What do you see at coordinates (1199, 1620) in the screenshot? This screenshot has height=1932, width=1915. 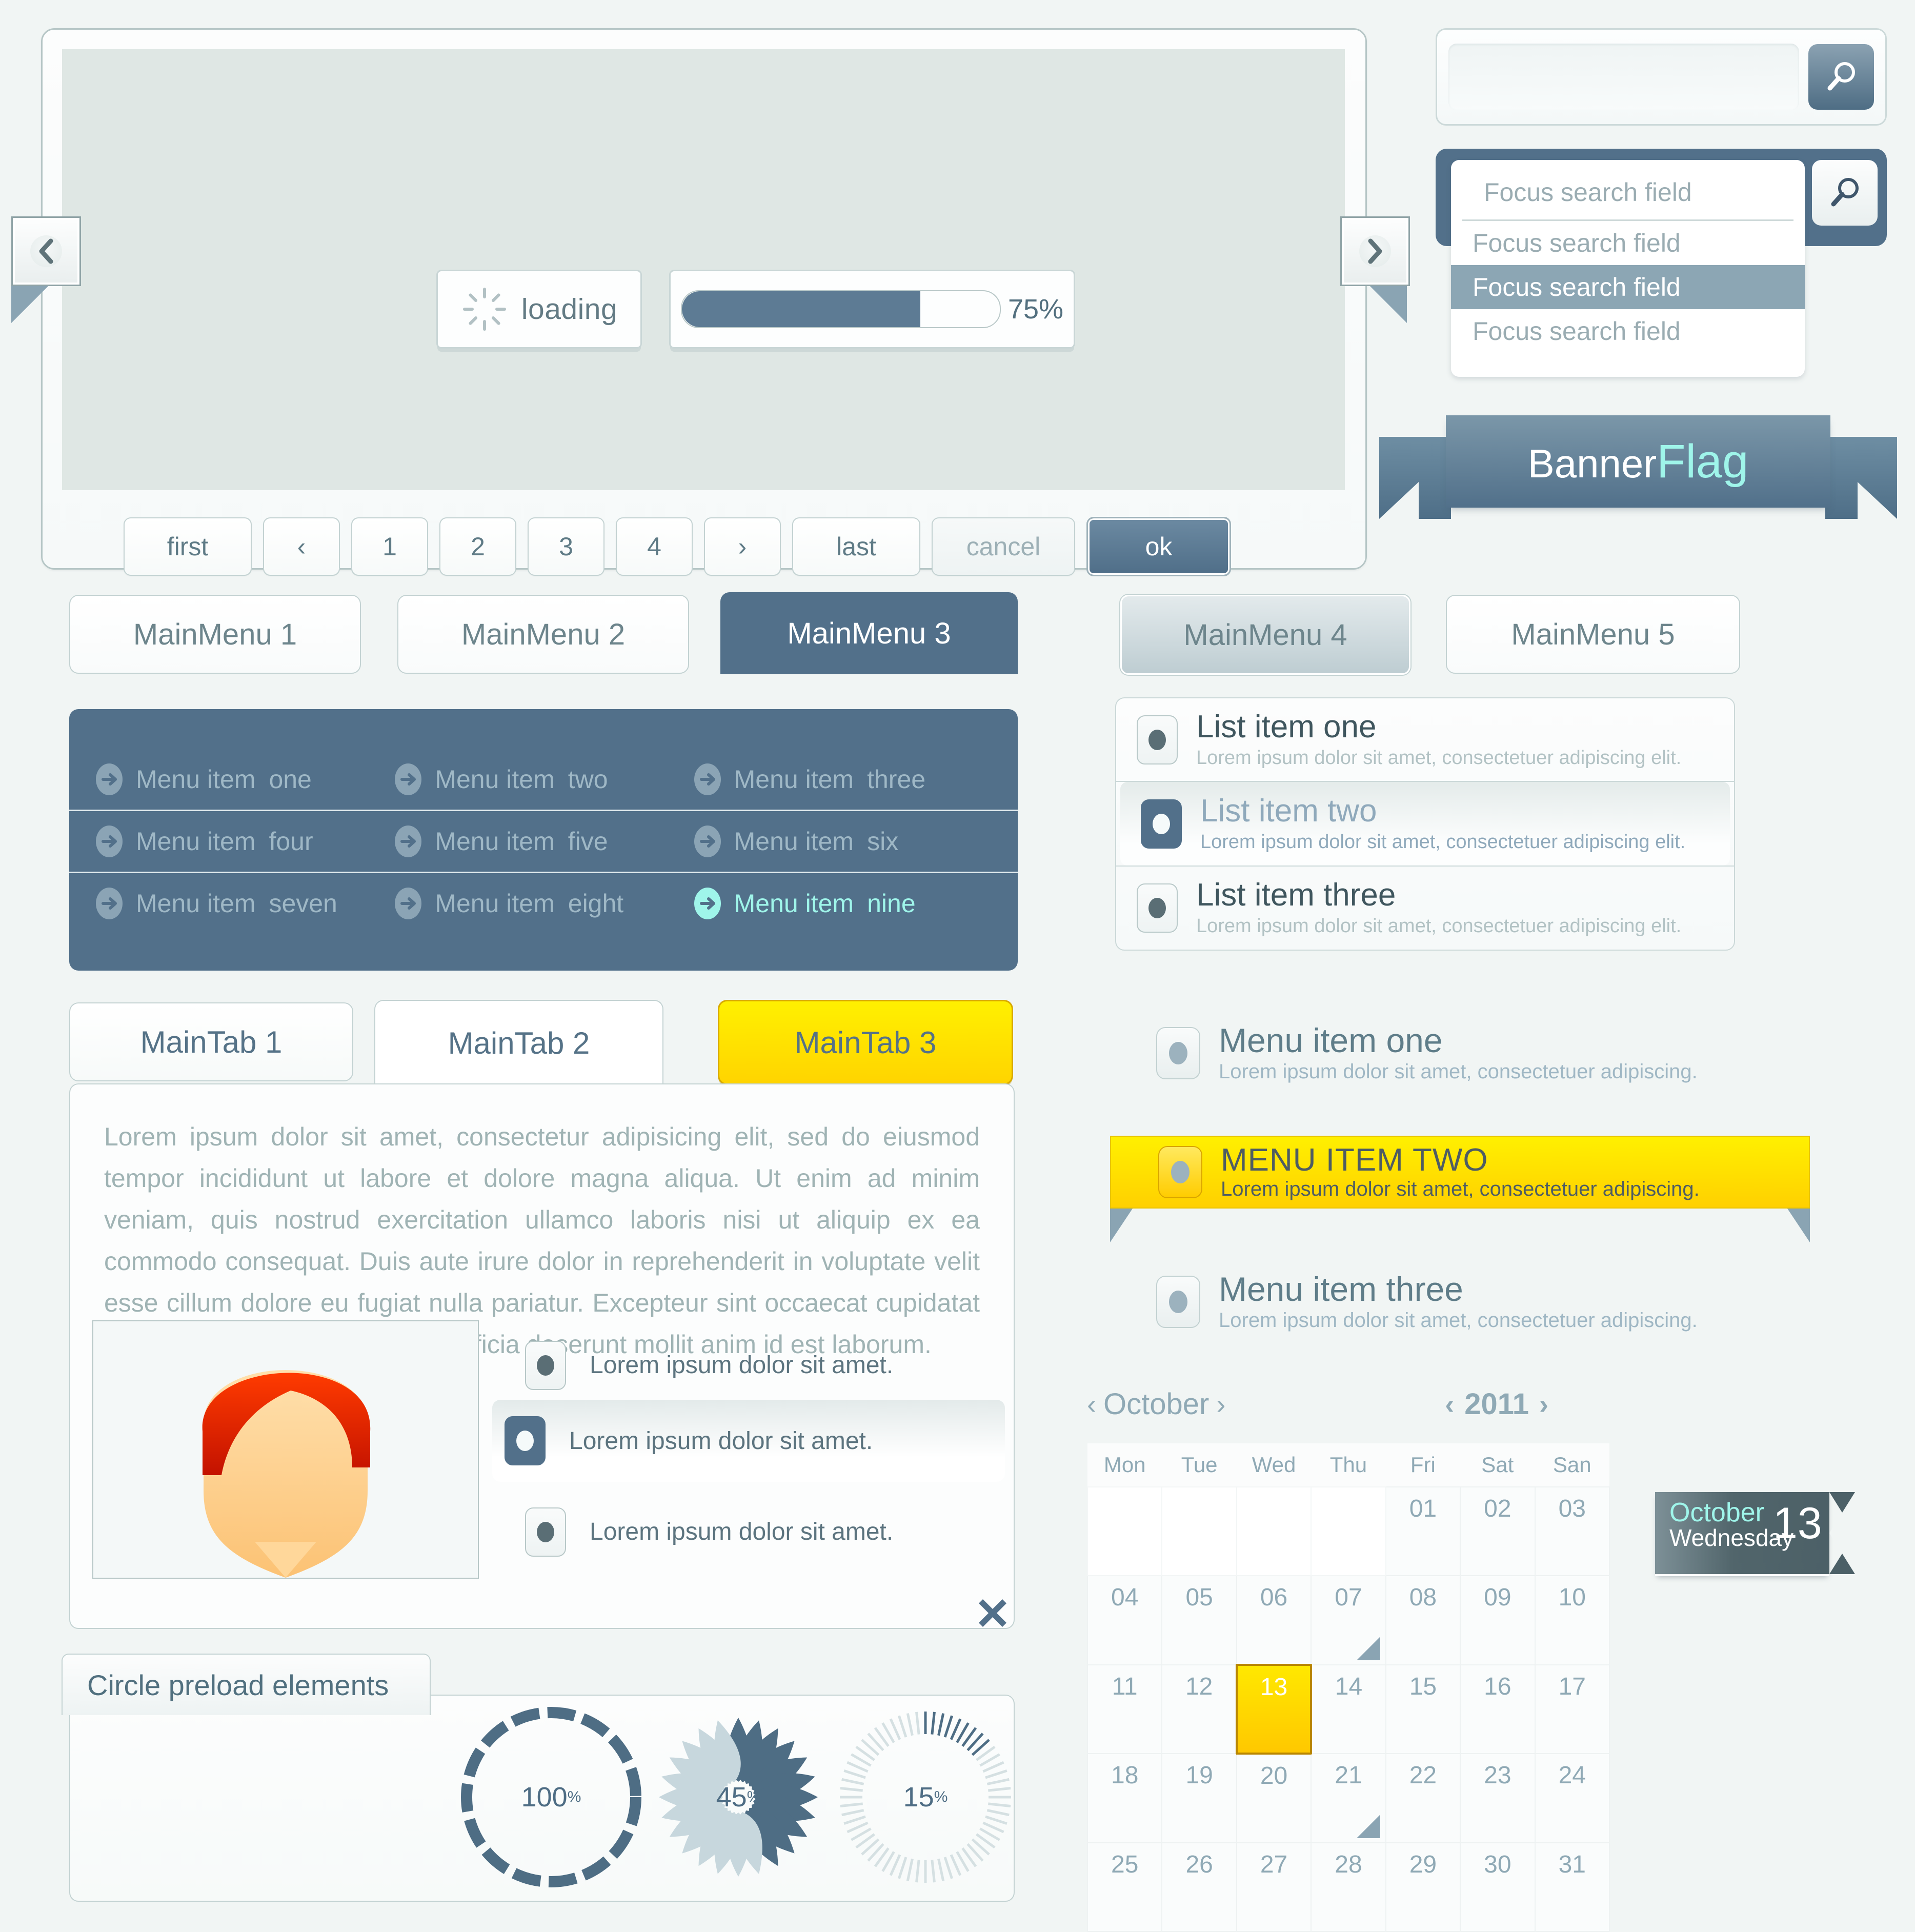 I see `calendar-day: 05` at bounding box center [1199, 1620].